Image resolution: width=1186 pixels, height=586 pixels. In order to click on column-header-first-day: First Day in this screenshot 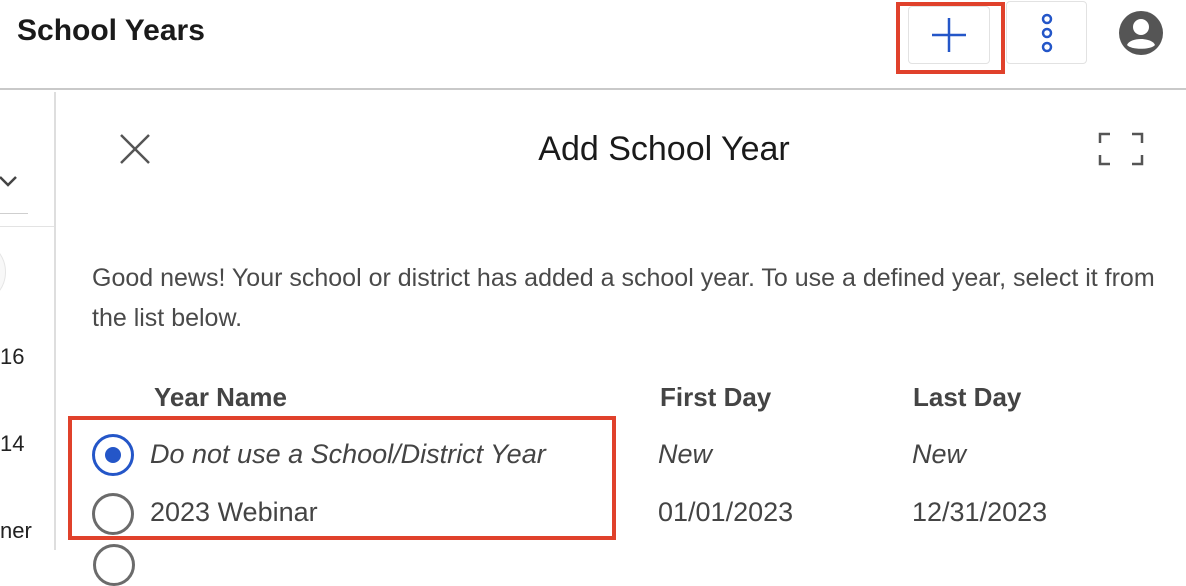, I will do `click(716, 397)`.